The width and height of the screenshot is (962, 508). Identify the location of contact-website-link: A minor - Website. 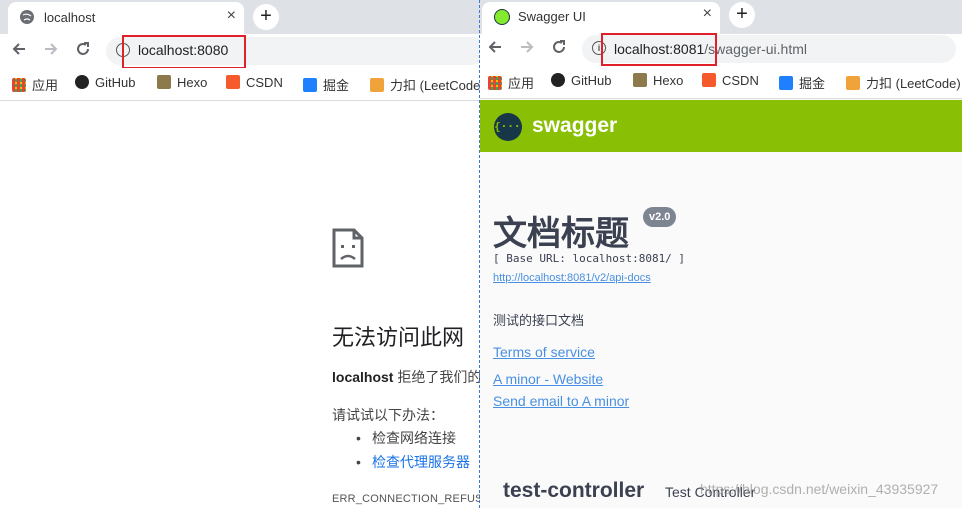
(548, 379).